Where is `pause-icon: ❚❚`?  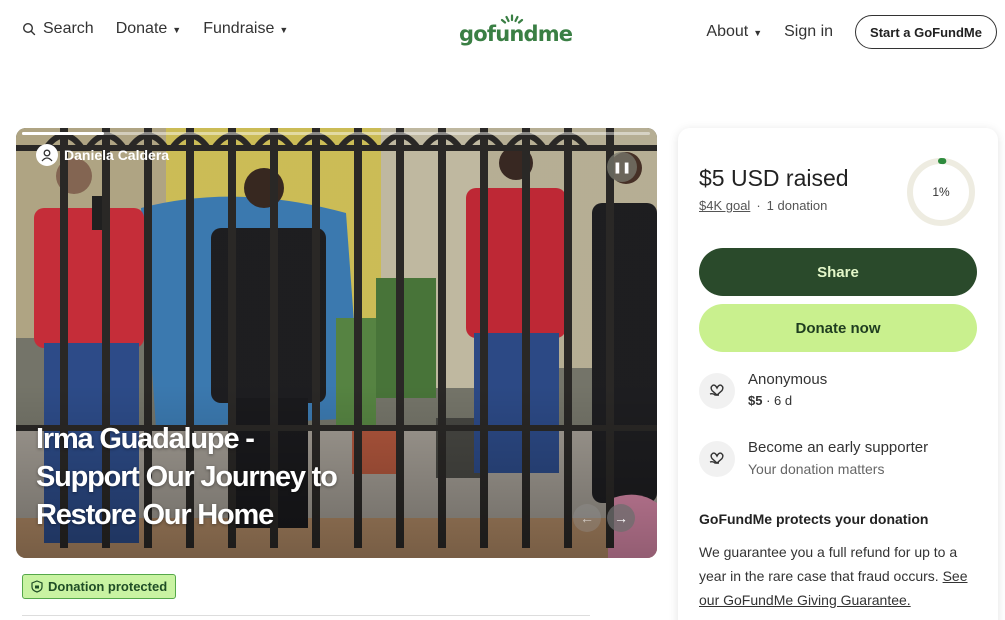 pause-icon: ❚❚ is located at coordinates (622, 167).